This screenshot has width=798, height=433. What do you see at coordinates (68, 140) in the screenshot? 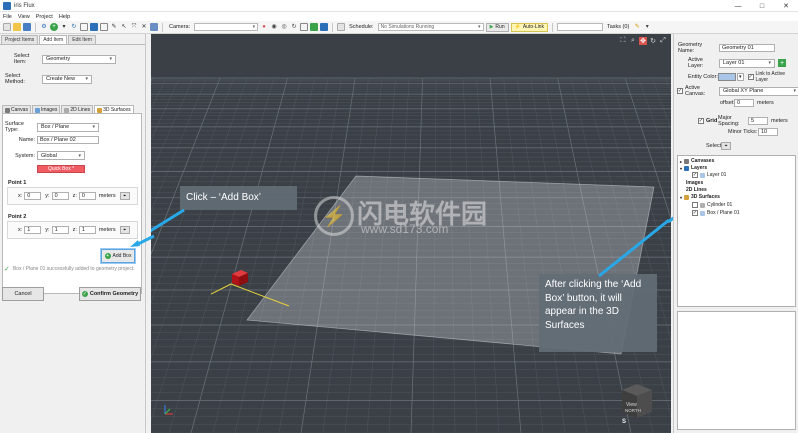
I see `name-input: Box / Plane 02` at bounding box center [68, 140].